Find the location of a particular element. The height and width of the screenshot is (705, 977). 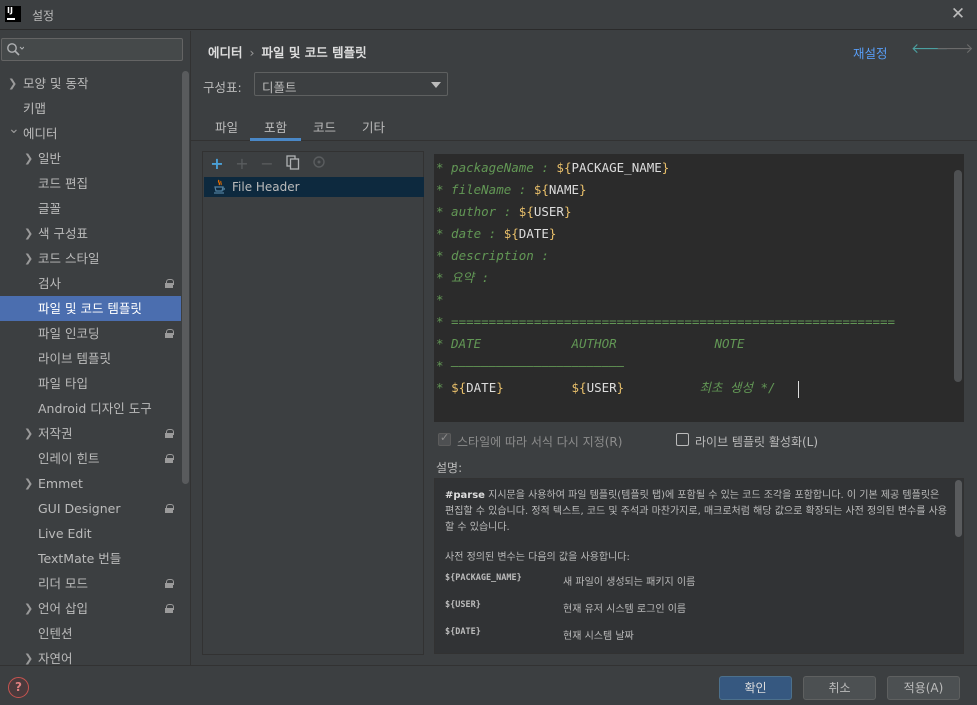

sidebar-item: ❯ 자연어 is located at coordinates (90, 655).